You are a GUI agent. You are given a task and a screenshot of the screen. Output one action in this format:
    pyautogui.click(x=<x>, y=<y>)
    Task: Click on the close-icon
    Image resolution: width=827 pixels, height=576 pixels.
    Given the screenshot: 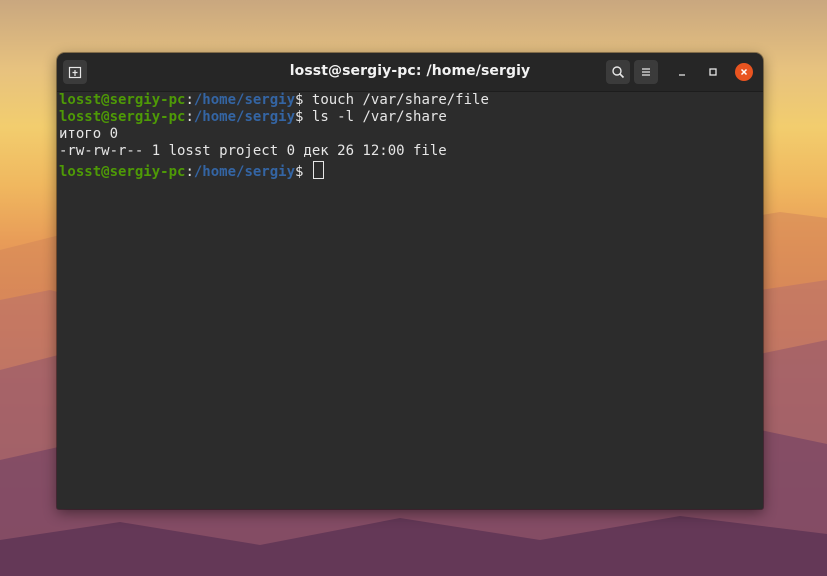 What is the action you would take?
    pyautogui.click(x=744, y=72)
    